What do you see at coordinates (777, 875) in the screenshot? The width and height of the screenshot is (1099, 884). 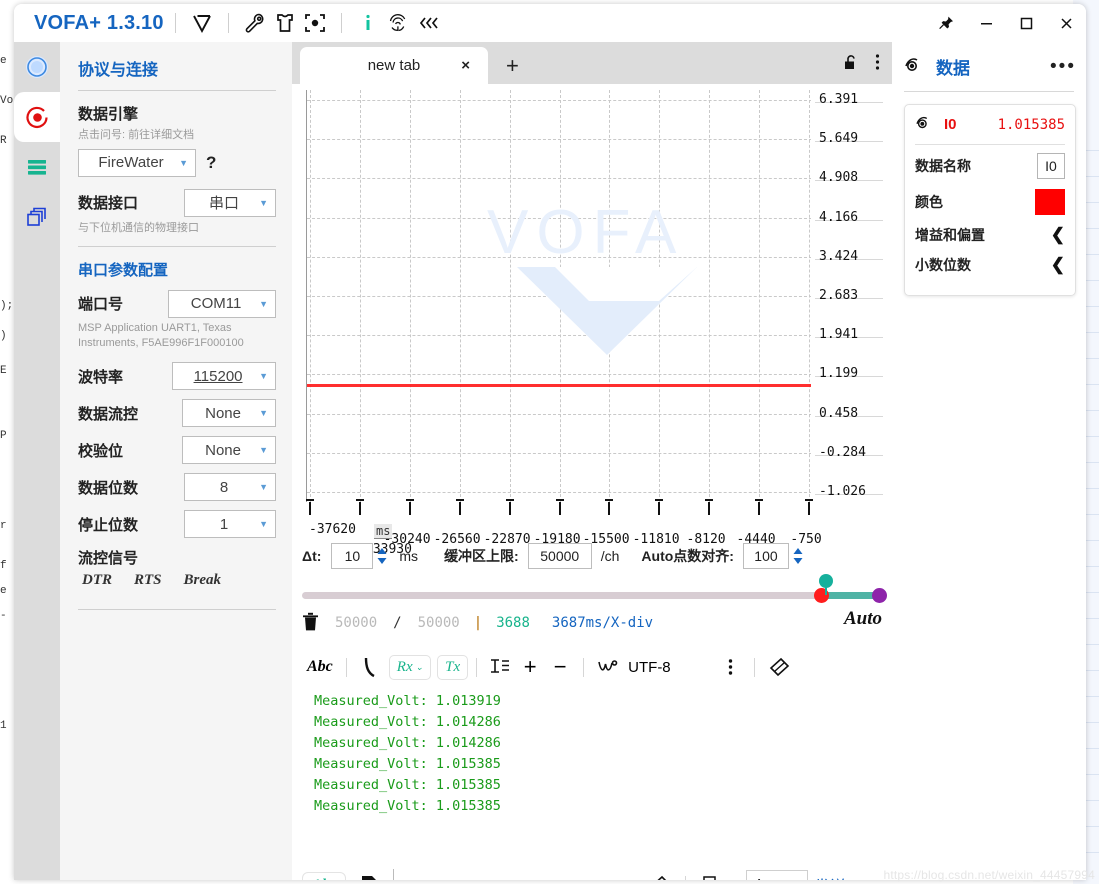 I see `newline-select: \n ▼` at bounding box center [777, 875].